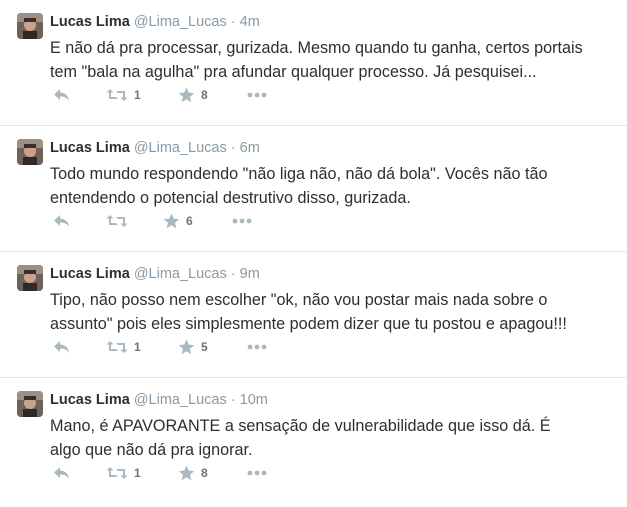  I want to click on favorite-count: 6, so click(189, 221).